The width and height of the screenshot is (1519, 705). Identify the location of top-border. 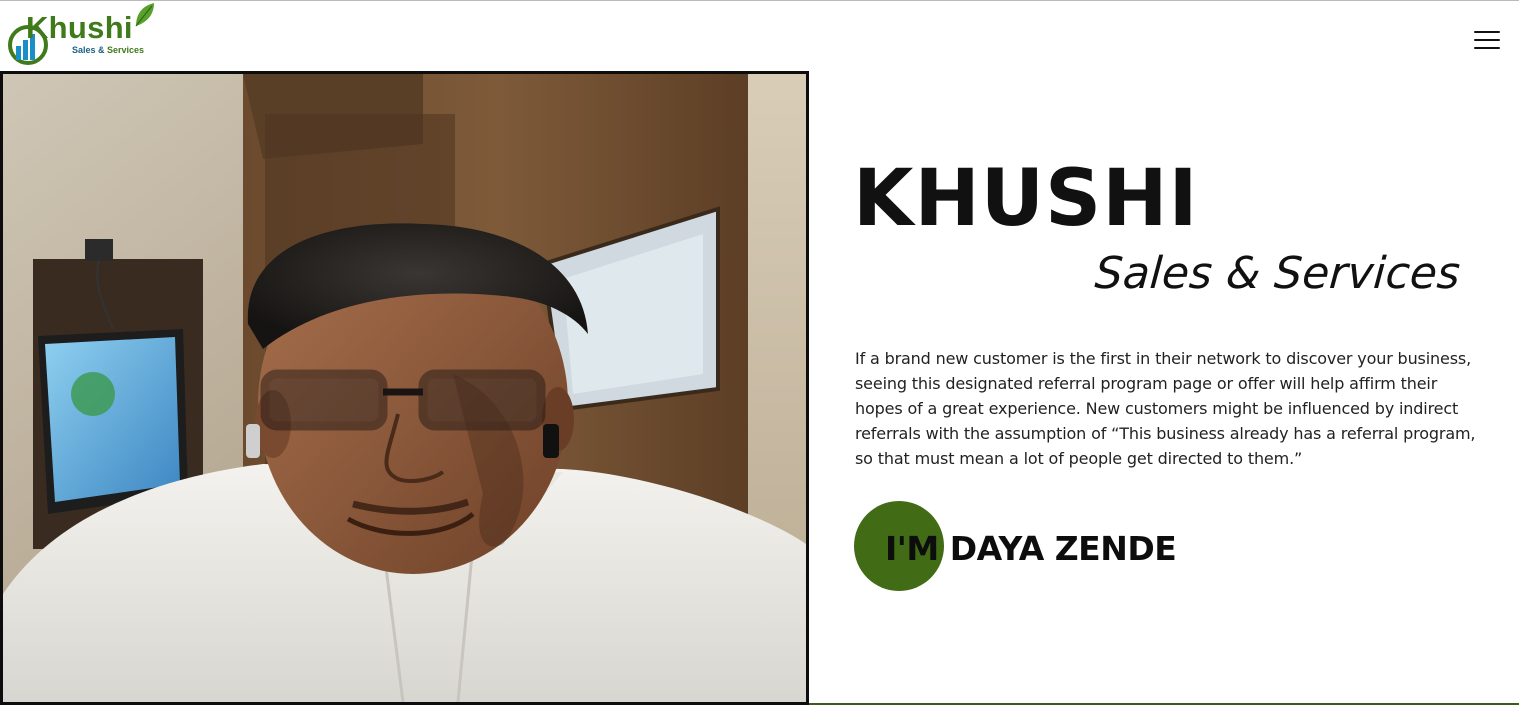
(759, 0).